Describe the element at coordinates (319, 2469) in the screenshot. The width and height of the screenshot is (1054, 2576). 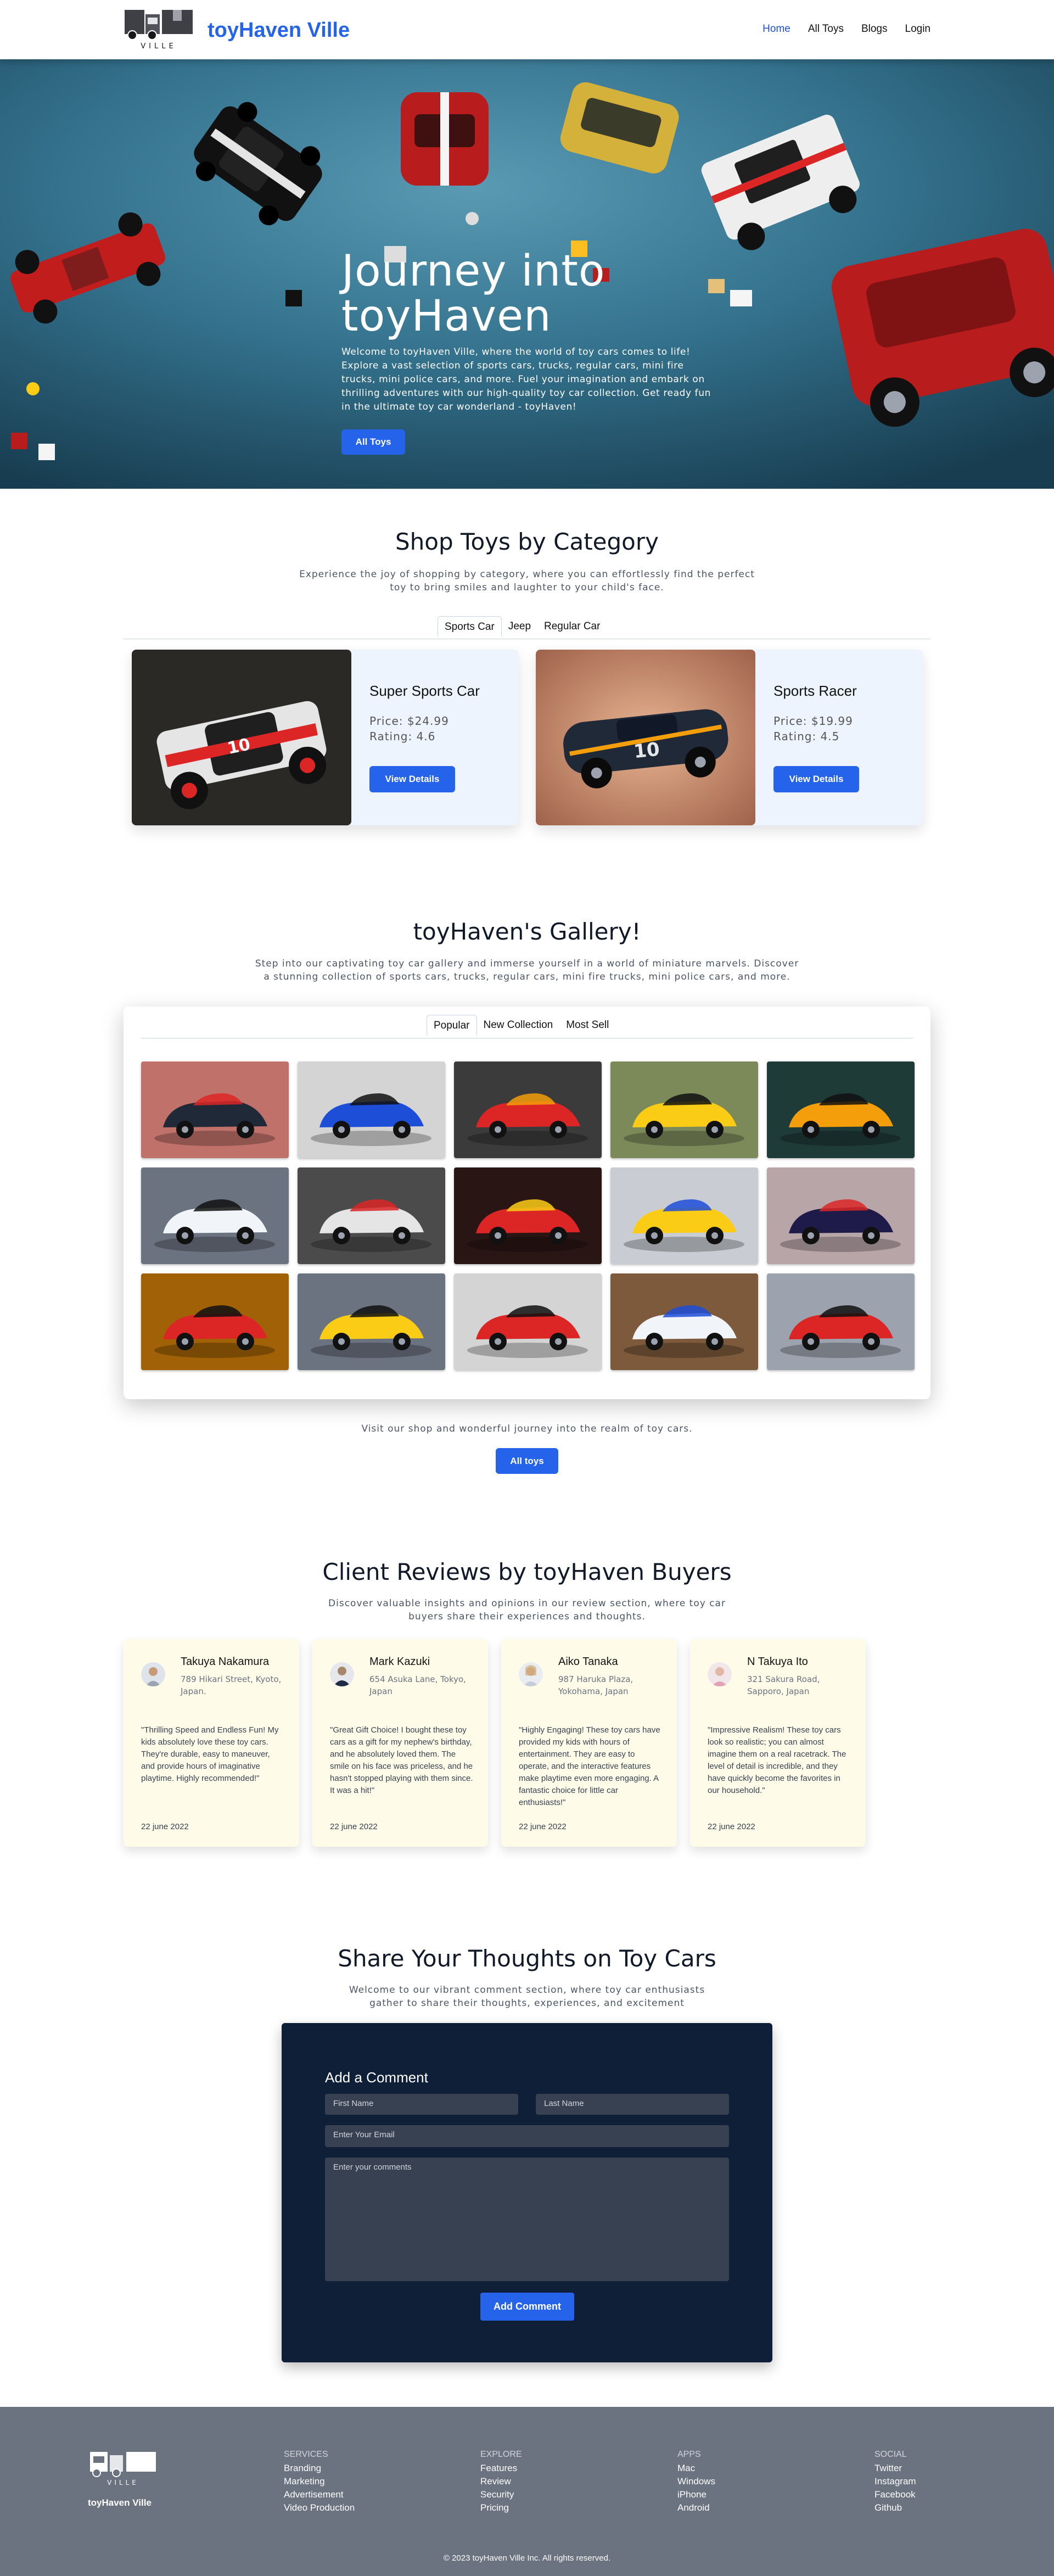
I see `footer-link: Branding` at that location.